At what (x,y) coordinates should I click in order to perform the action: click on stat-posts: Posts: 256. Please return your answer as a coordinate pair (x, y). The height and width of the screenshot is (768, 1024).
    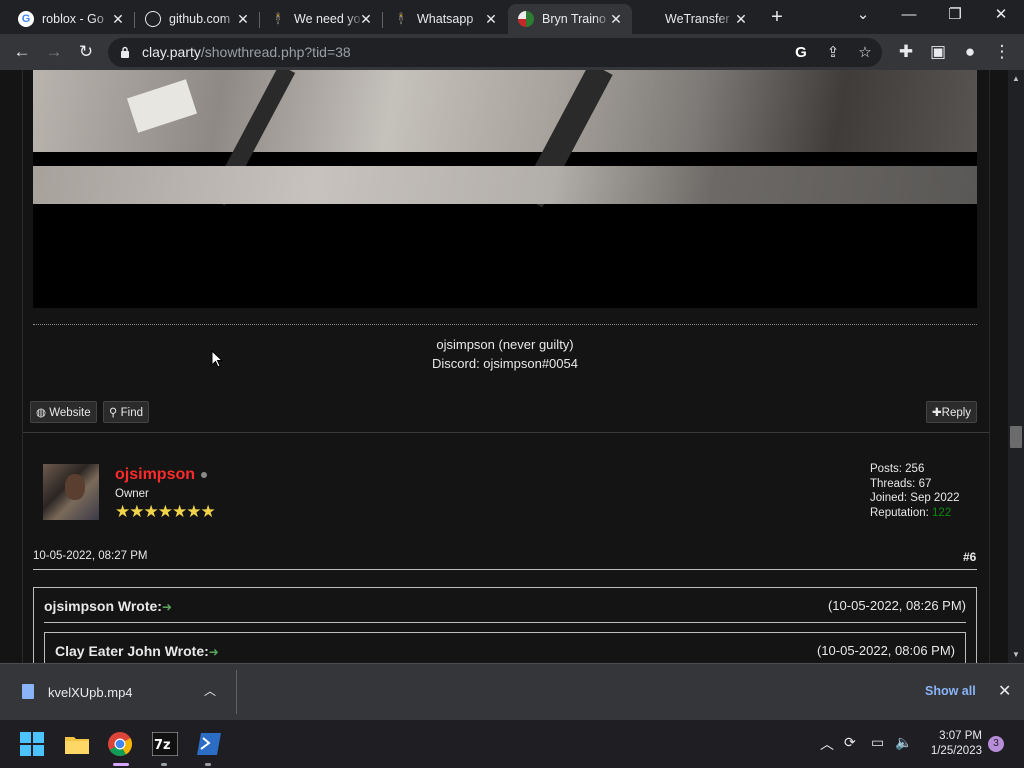
    Looking at the image, I should click on (897, 469).